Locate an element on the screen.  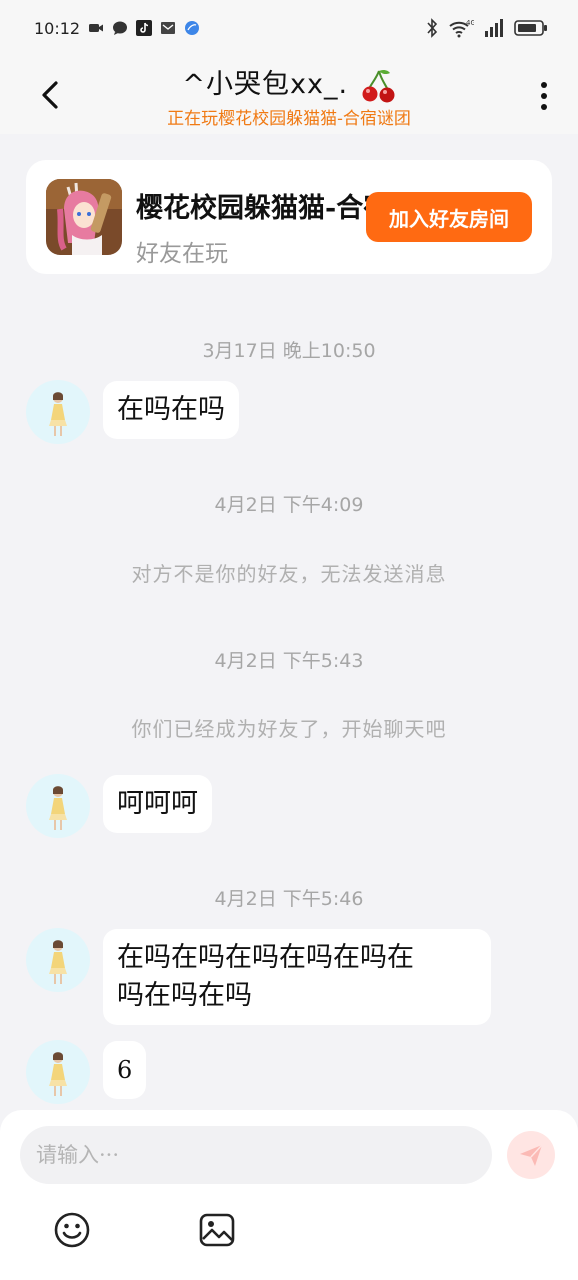
game-card: 樱花校园躲猫猫-合宿谜团 好友在玩 加入好友房间 is located at coordinates (289, 217).